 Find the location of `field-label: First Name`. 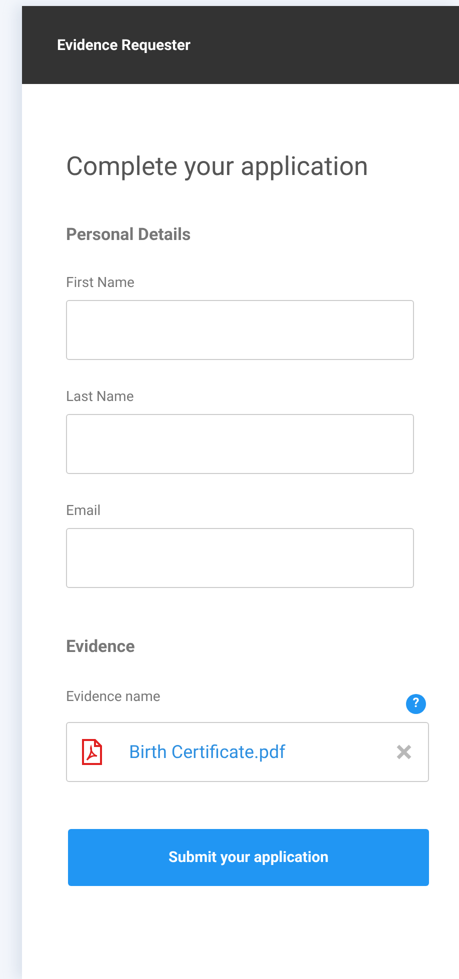

field-label: First Name is located at coordinates (101, 283).